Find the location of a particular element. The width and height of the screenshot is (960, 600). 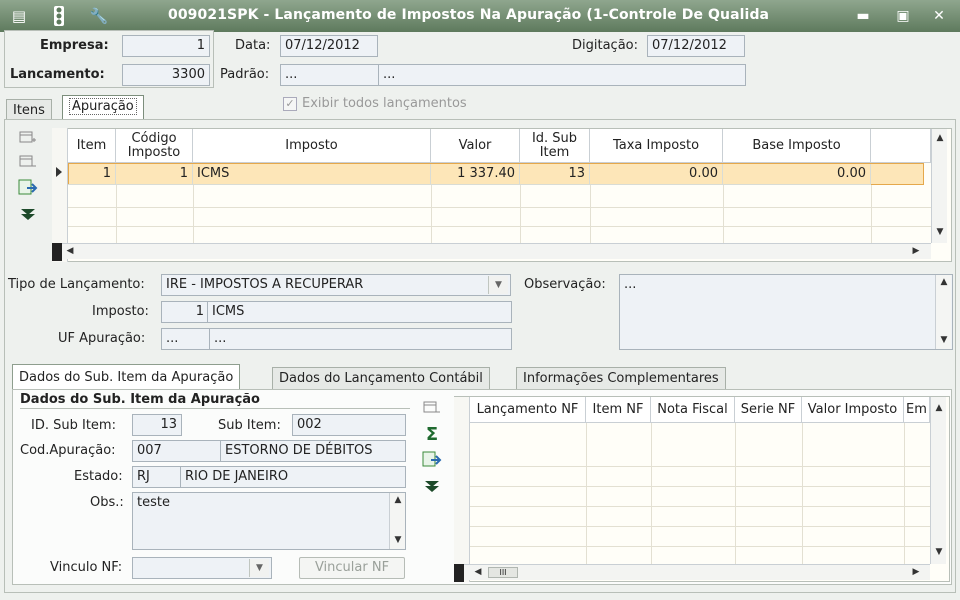

grid-corner is located at coordinates (57, 252).